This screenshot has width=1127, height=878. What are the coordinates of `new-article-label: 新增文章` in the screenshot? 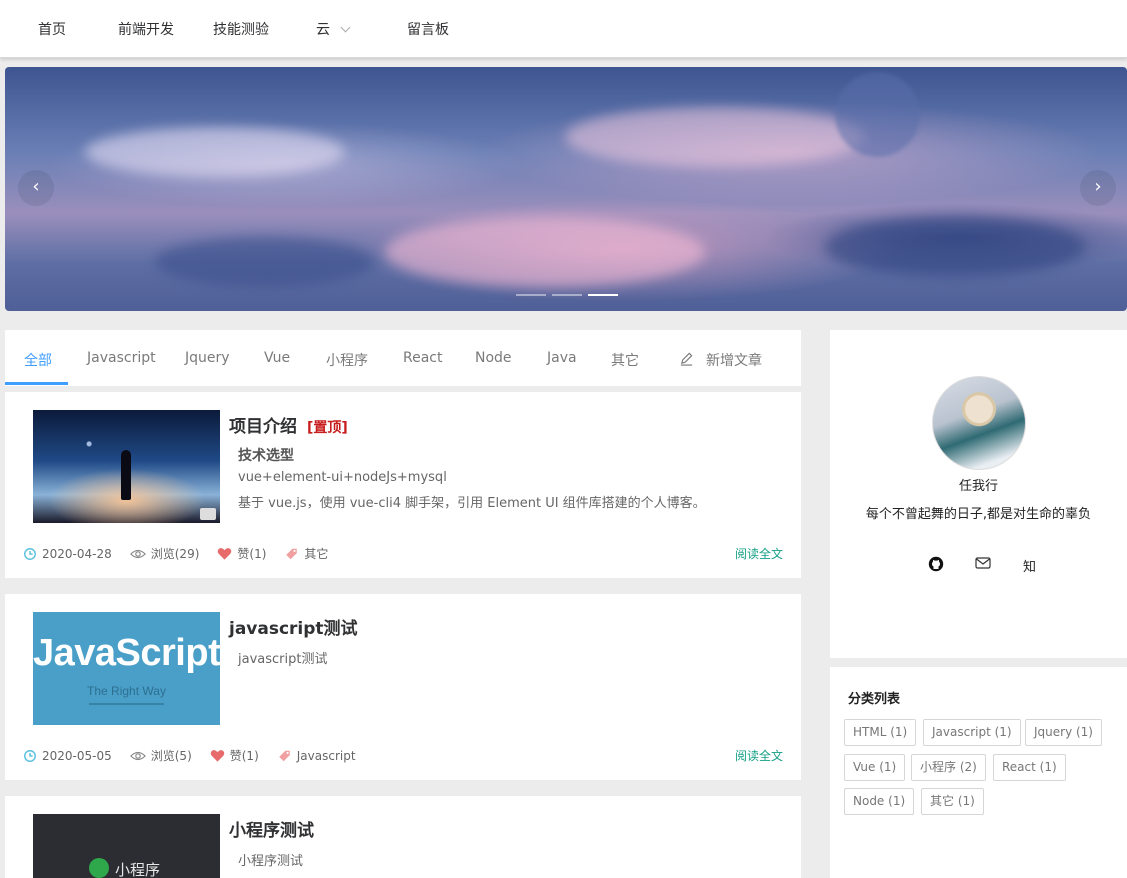 It's located at (734, 361).